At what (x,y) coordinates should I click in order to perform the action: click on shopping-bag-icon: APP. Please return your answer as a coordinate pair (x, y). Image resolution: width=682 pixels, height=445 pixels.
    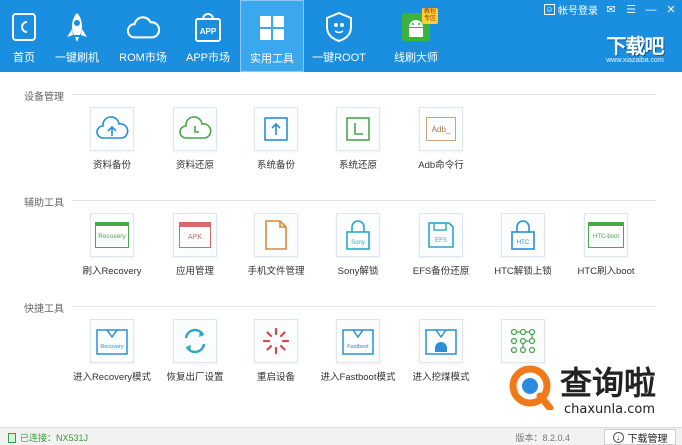
    Looking at the image, I should click on (208, 27).